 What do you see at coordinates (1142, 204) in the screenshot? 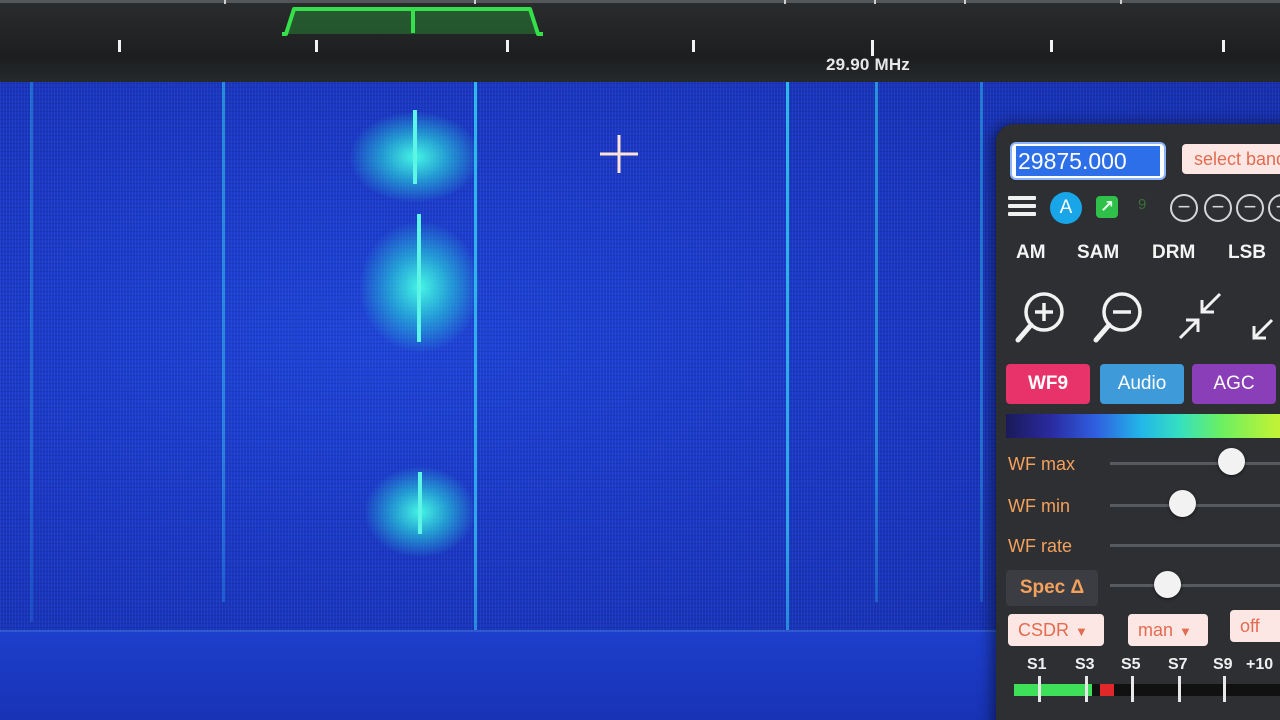
I see `dim-button-icon: 9` at bounding box center [1142, 204].